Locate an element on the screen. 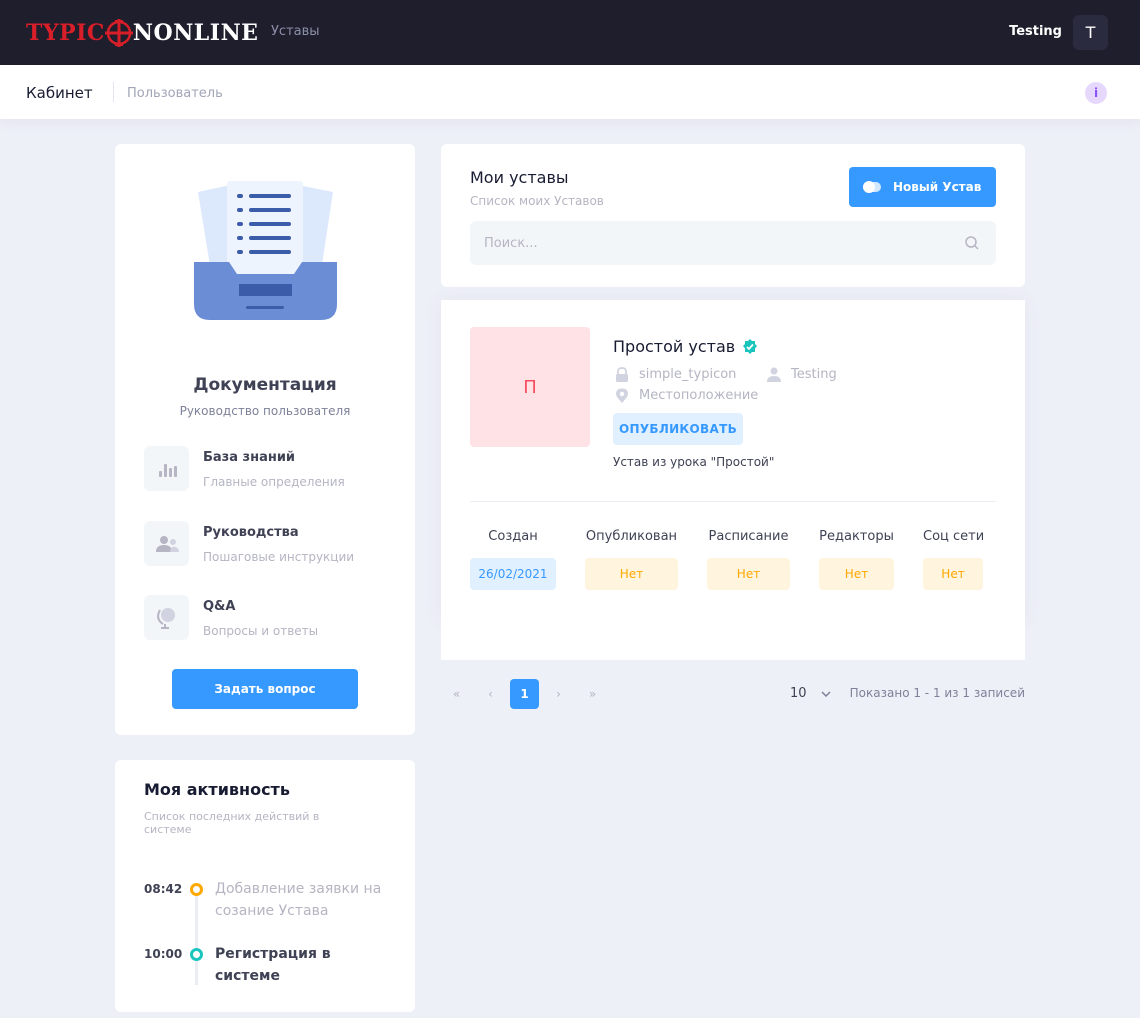  typicon-name: Простой устав is located at coordinates (674, 346).